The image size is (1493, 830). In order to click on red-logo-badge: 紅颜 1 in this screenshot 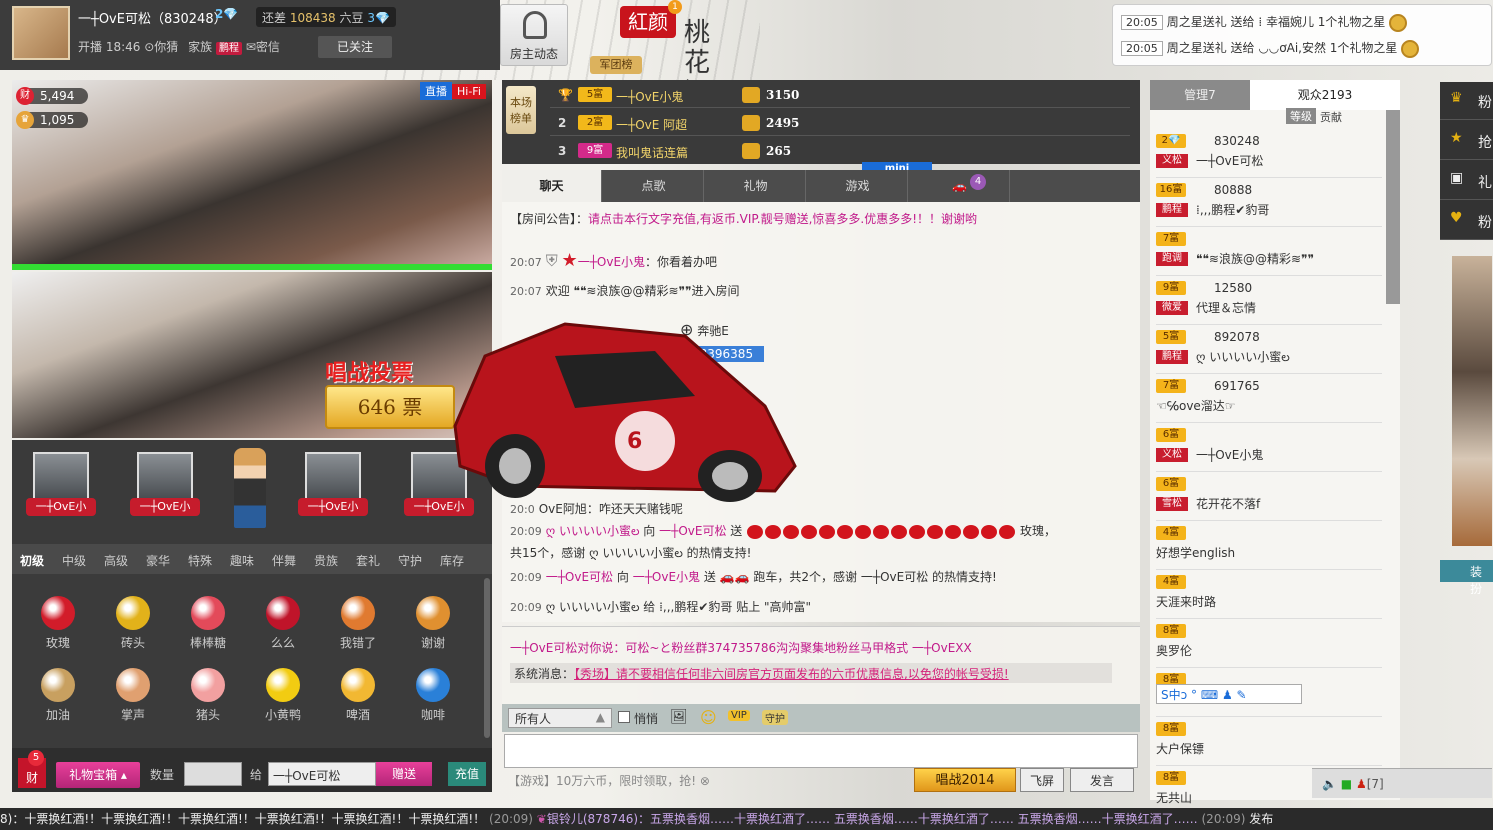, I will do `click(651, 19)`.